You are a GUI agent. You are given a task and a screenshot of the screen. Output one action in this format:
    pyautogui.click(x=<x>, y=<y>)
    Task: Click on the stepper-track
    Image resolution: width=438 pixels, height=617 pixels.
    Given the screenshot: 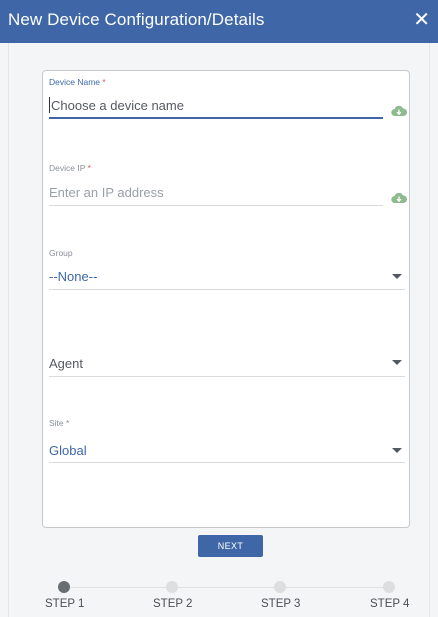 What is the action you would take?
    pyautogui.click(x=225, y=587)
    